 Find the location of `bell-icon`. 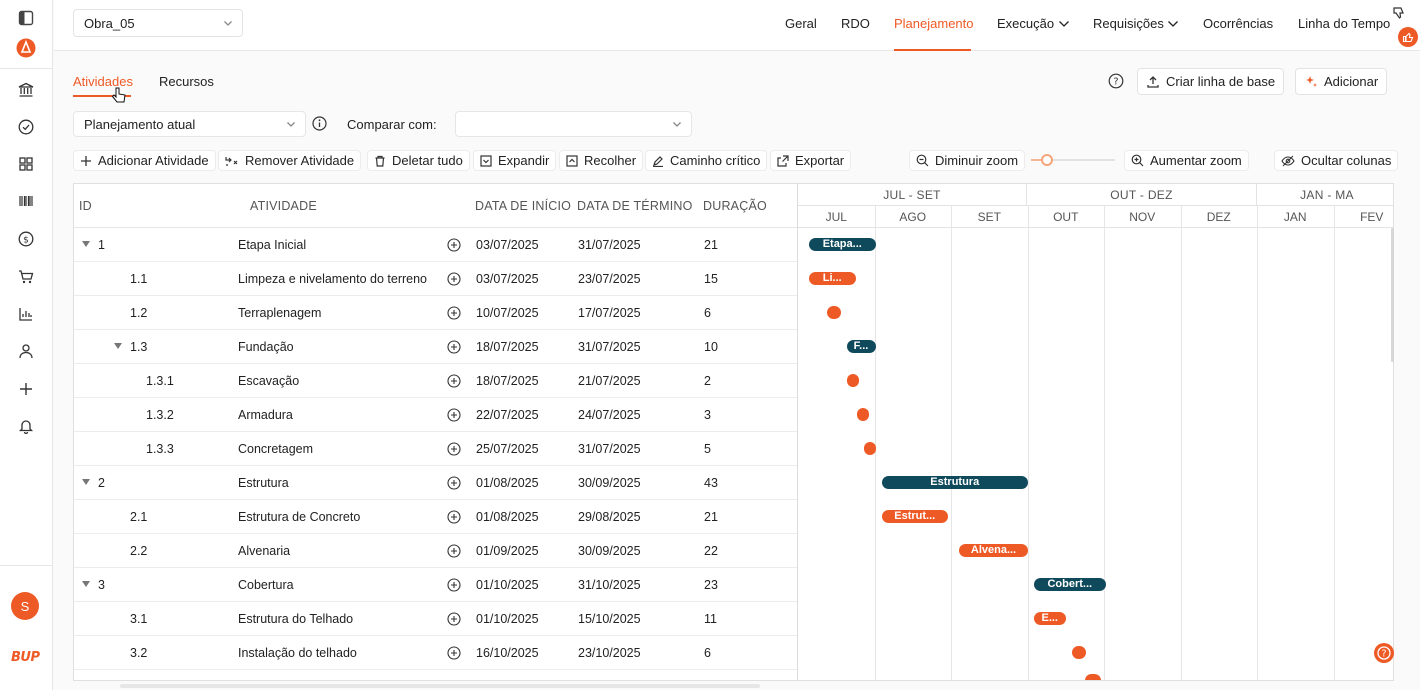

bell-icon is located at coordinates (26, 426).